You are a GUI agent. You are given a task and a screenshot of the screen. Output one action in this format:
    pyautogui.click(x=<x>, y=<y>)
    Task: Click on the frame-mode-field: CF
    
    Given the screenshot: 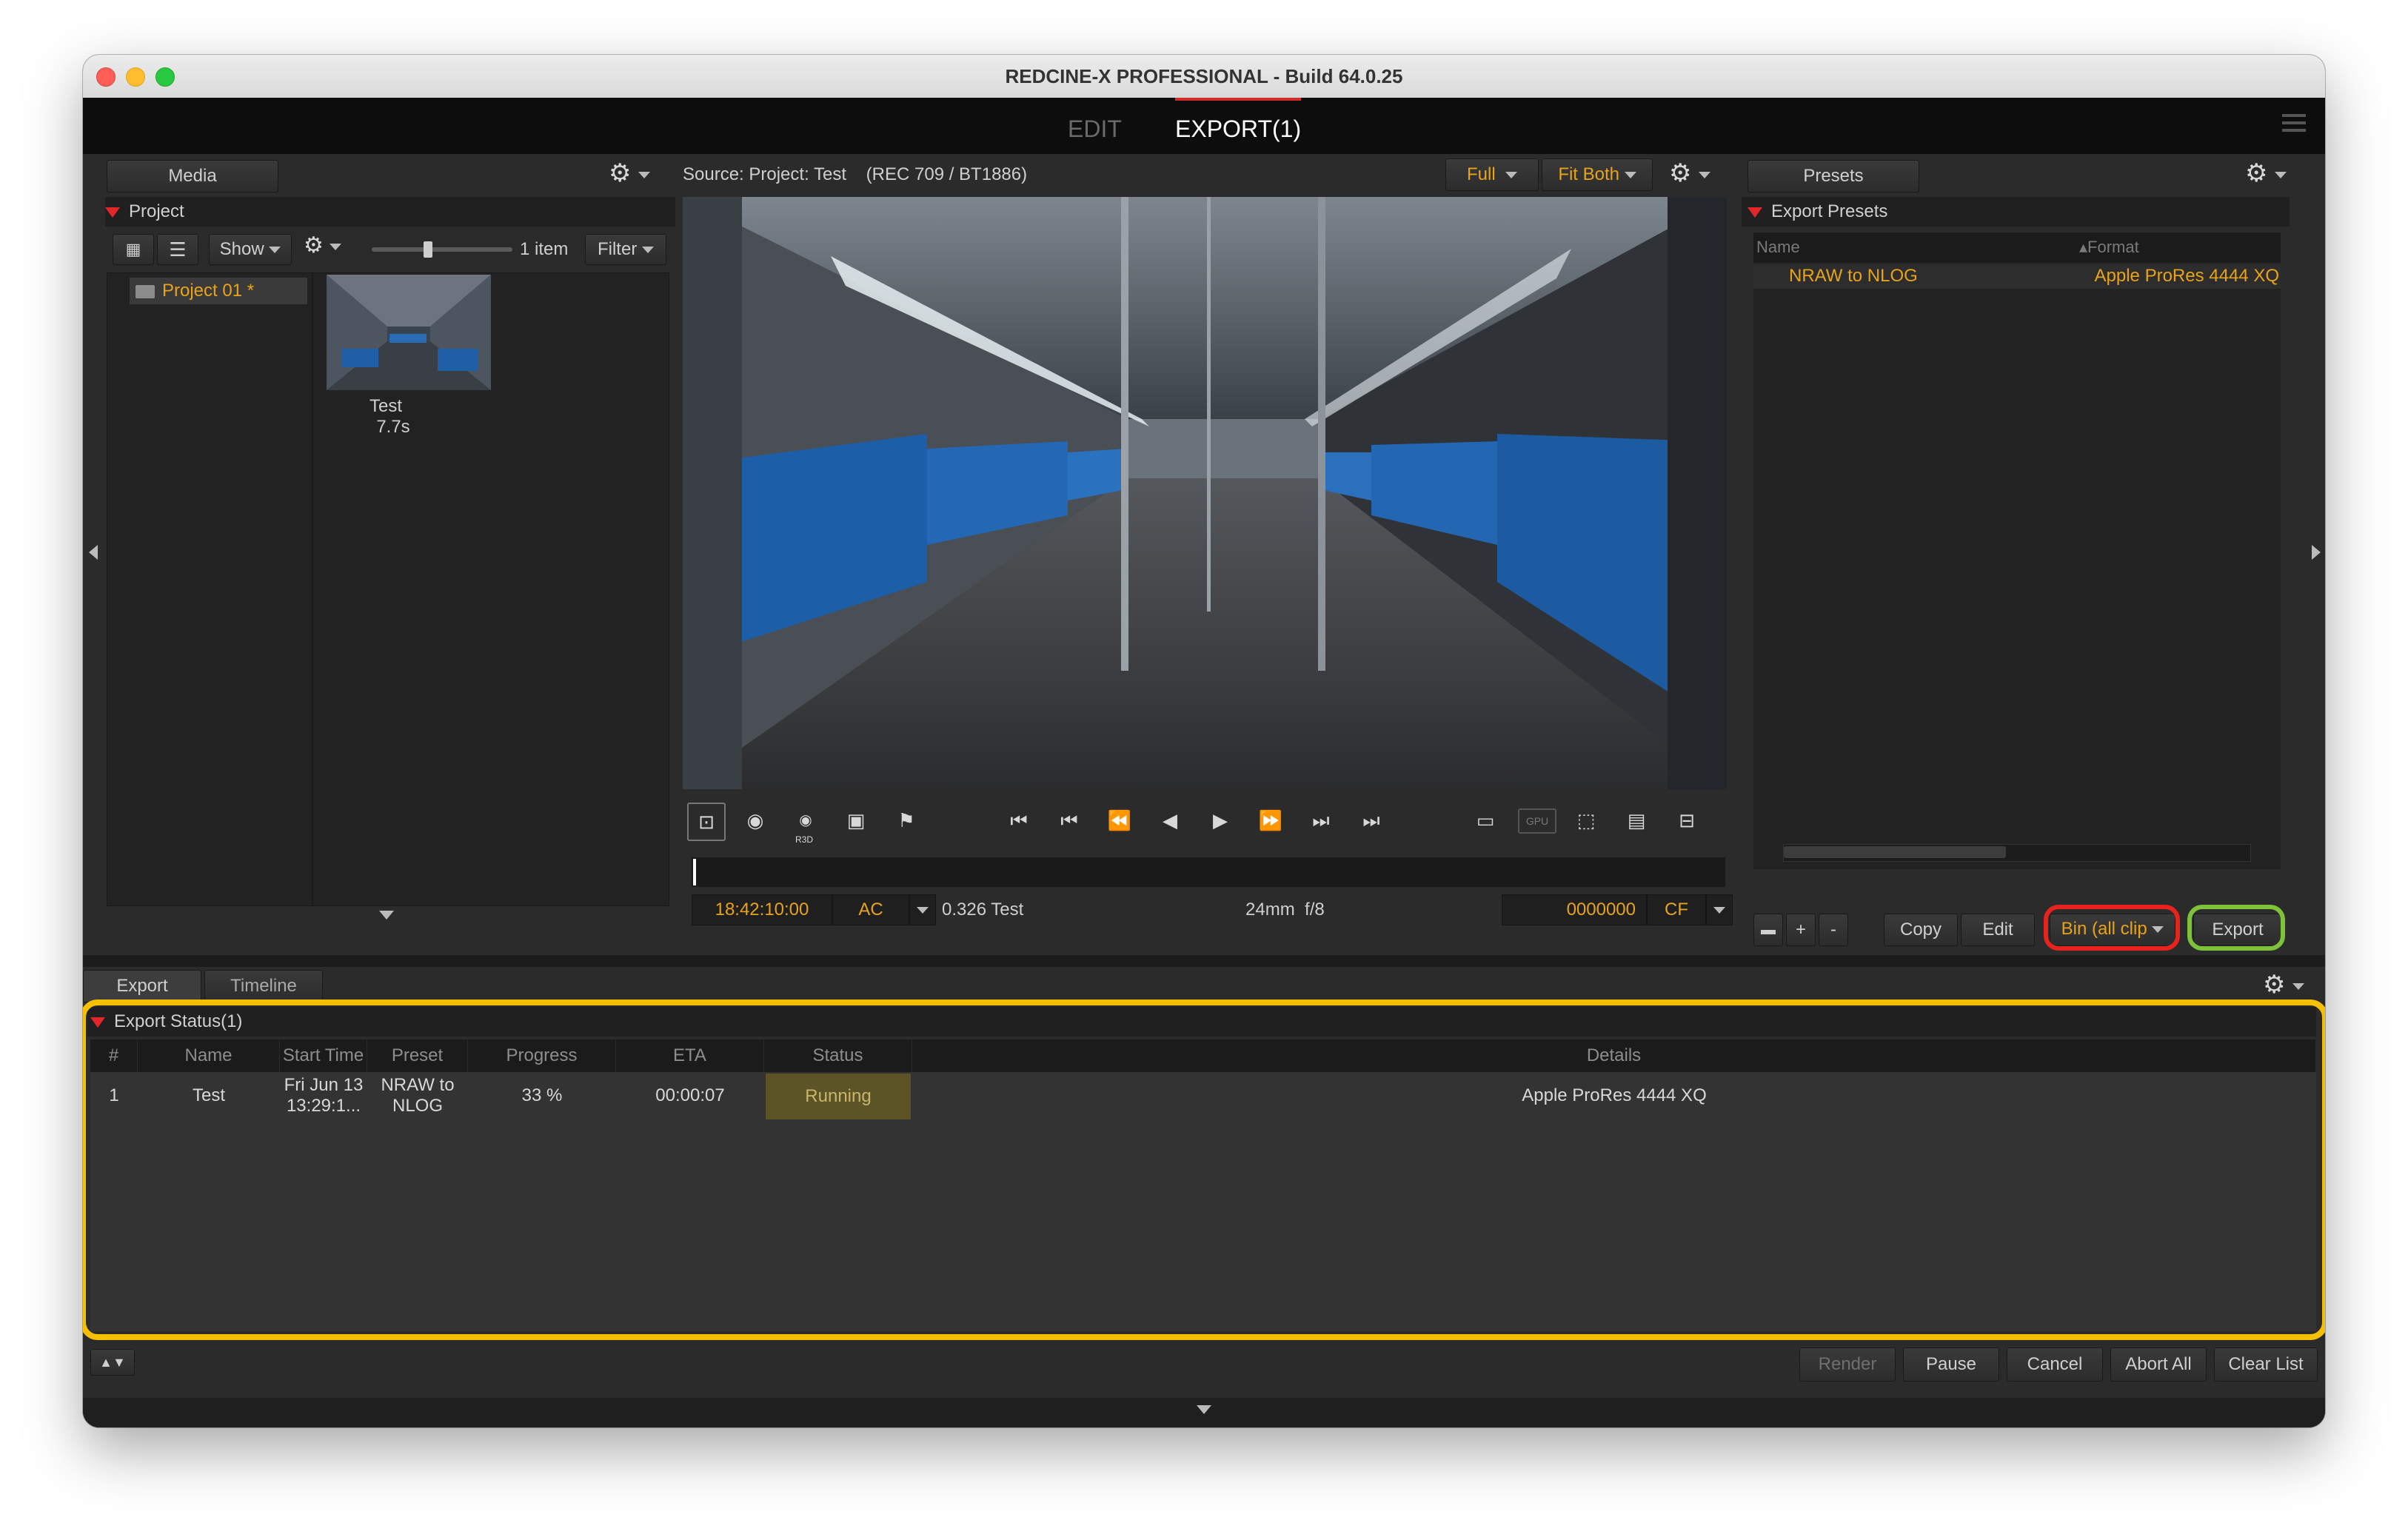 What is the action you would take?
    pyautogui.click(x=1676, y=910)
    